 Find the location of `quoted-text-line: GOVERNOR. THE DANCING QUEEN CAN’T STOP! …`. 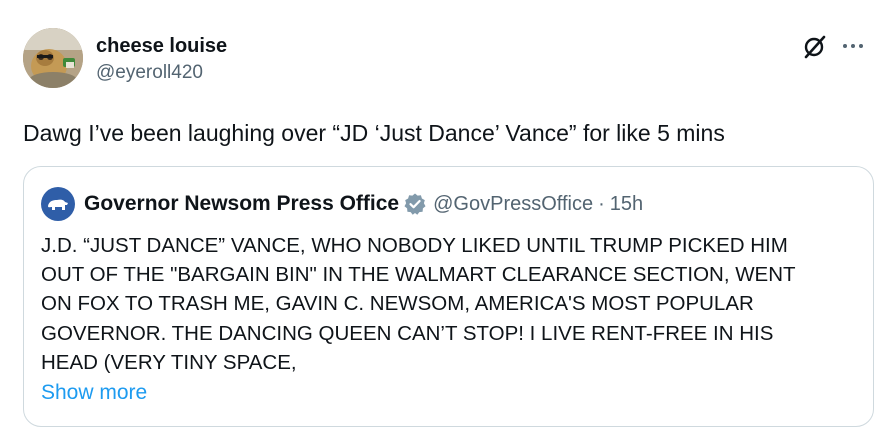

quoted-text-line: GOVERNOR. THE DANCING QUEEN CAN’T STOP! … is located at coordinates (407, 333).